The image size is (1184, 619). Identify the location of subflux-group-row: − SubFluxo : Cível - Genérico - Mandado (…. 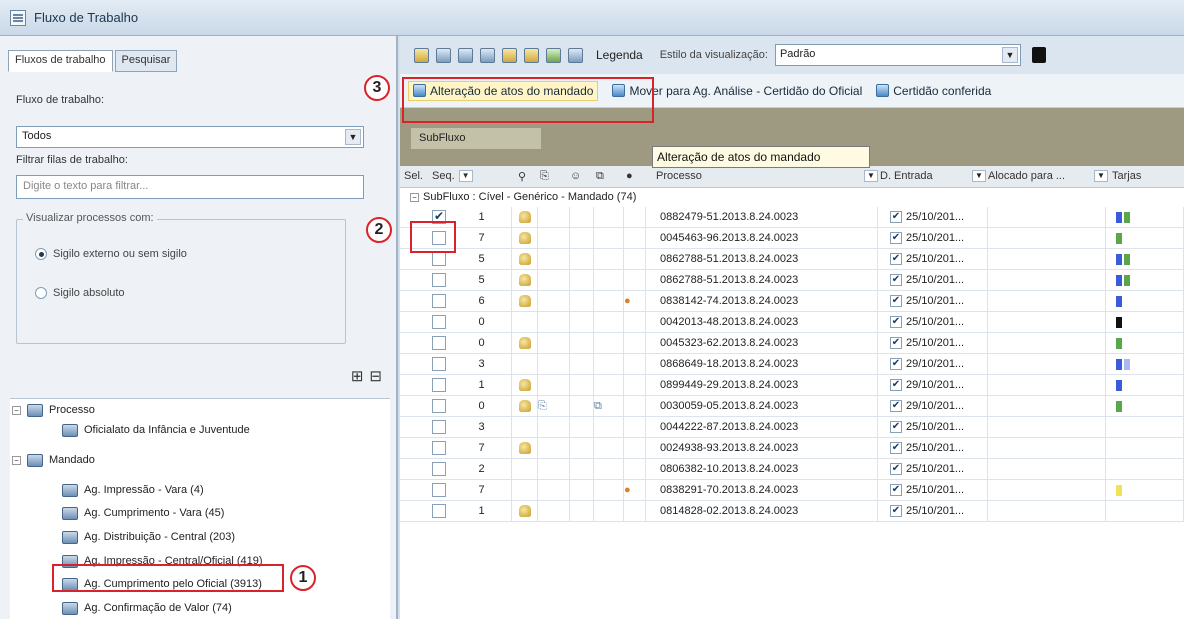
(792, 197).